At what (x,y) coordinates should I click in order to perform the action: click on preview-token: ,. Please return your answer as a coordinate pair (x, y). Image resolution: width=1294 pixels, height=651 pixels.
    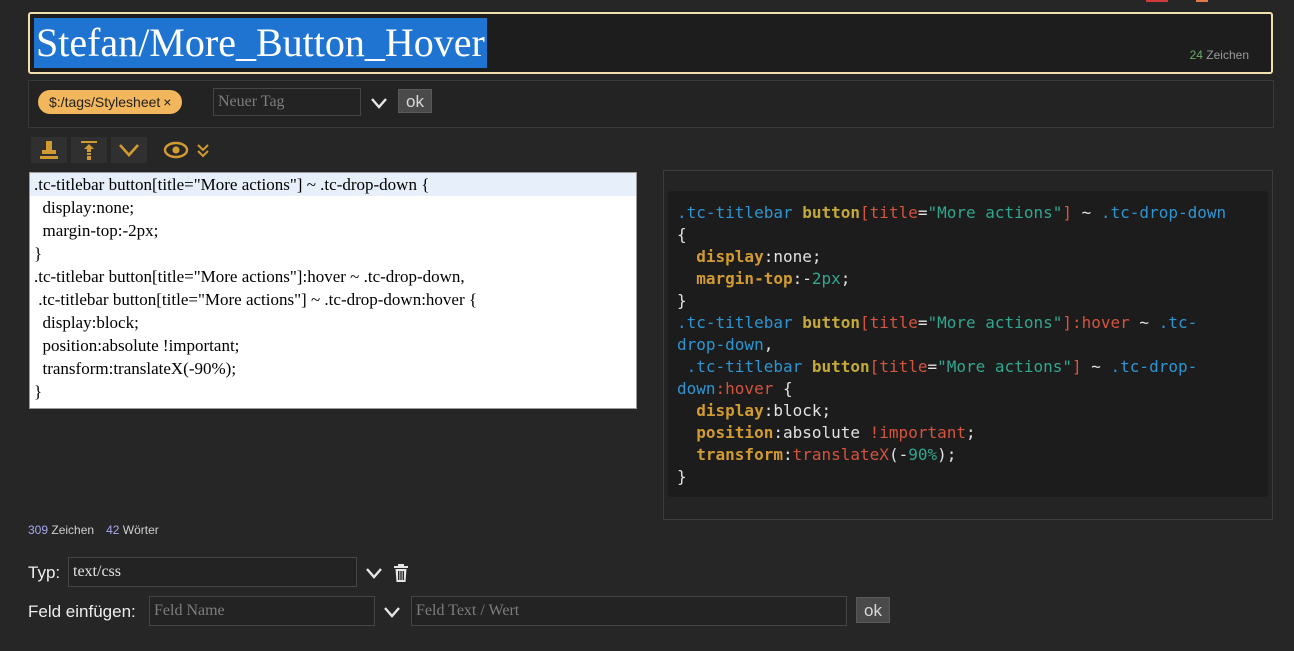
    Looking at the image, I should click on (768, 344).